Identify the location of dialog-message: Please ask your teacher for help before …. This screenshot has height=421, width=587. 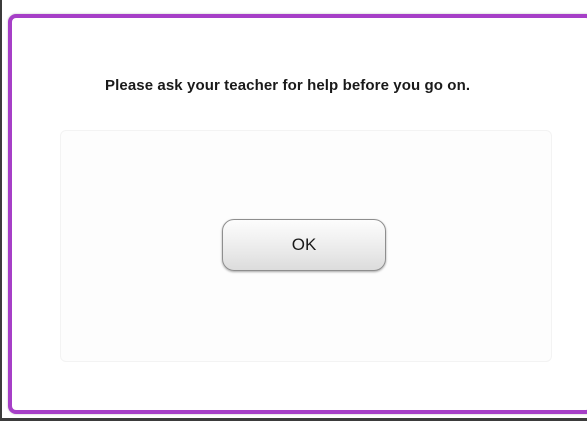
(288, 85).